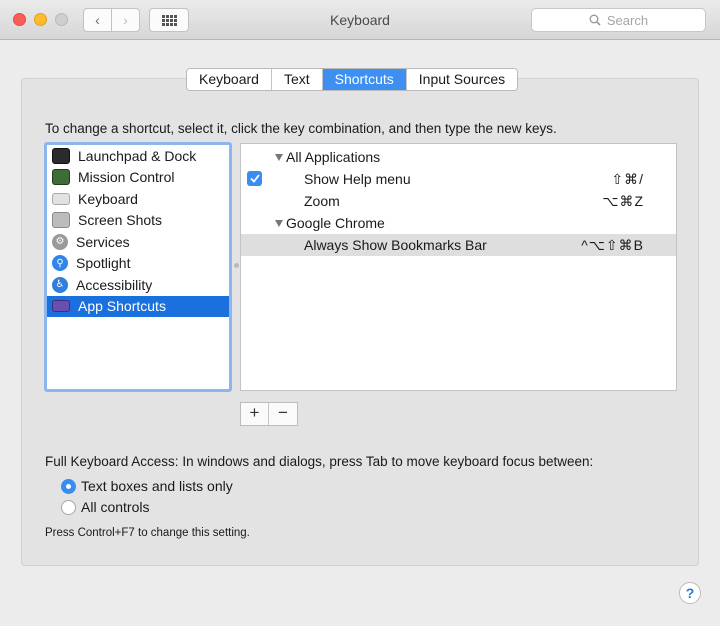 The image size is (720, 626). I want to click on category-label: Accessibility, so click(114, 284).